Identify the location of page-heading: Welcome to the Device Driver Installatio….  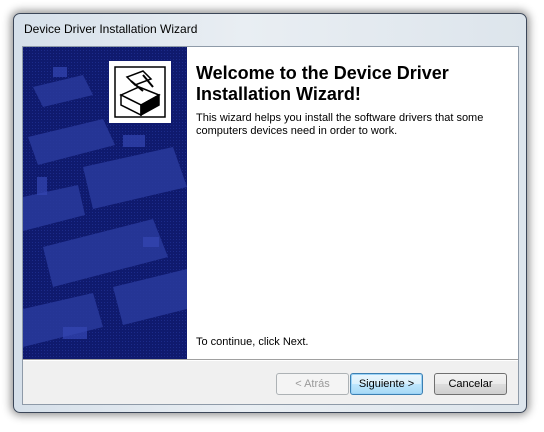
(322, 83).